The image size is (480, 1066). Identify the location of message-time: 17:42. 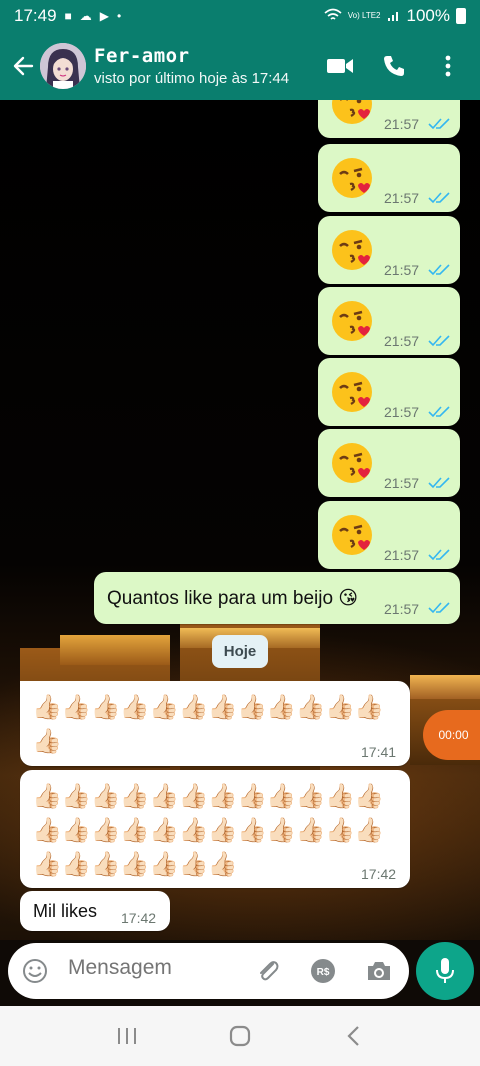
(139, 918).